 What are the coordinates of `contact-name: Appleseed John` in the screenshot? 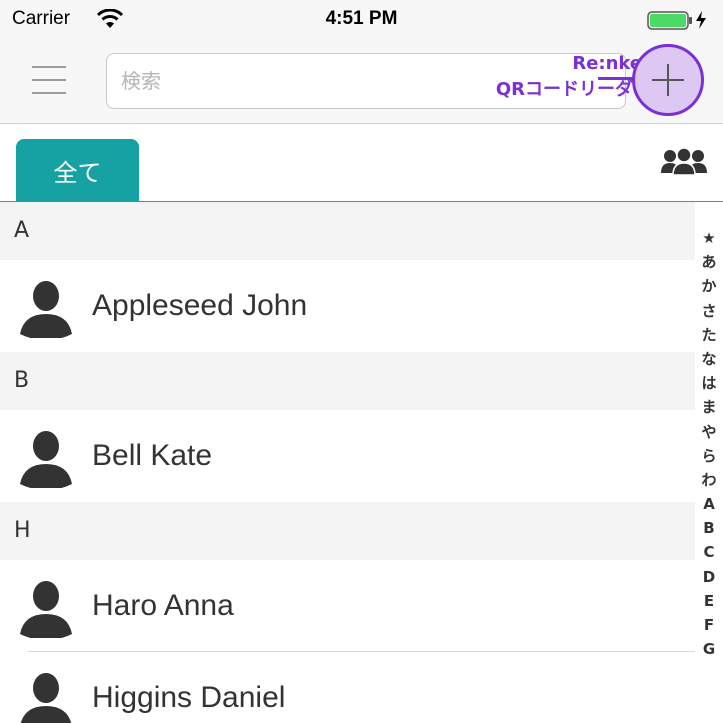 It's located at (200, 305).